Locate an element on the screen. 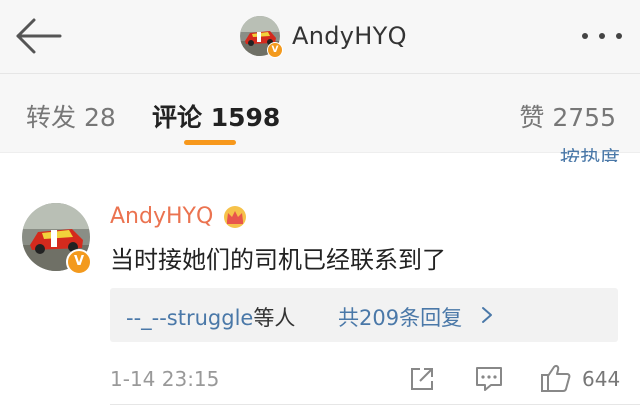 Image resolution: width=640 pixels, height=409 pixels. comment-timestamp: 1-14 23:15 is located at coordinates (165, 379).